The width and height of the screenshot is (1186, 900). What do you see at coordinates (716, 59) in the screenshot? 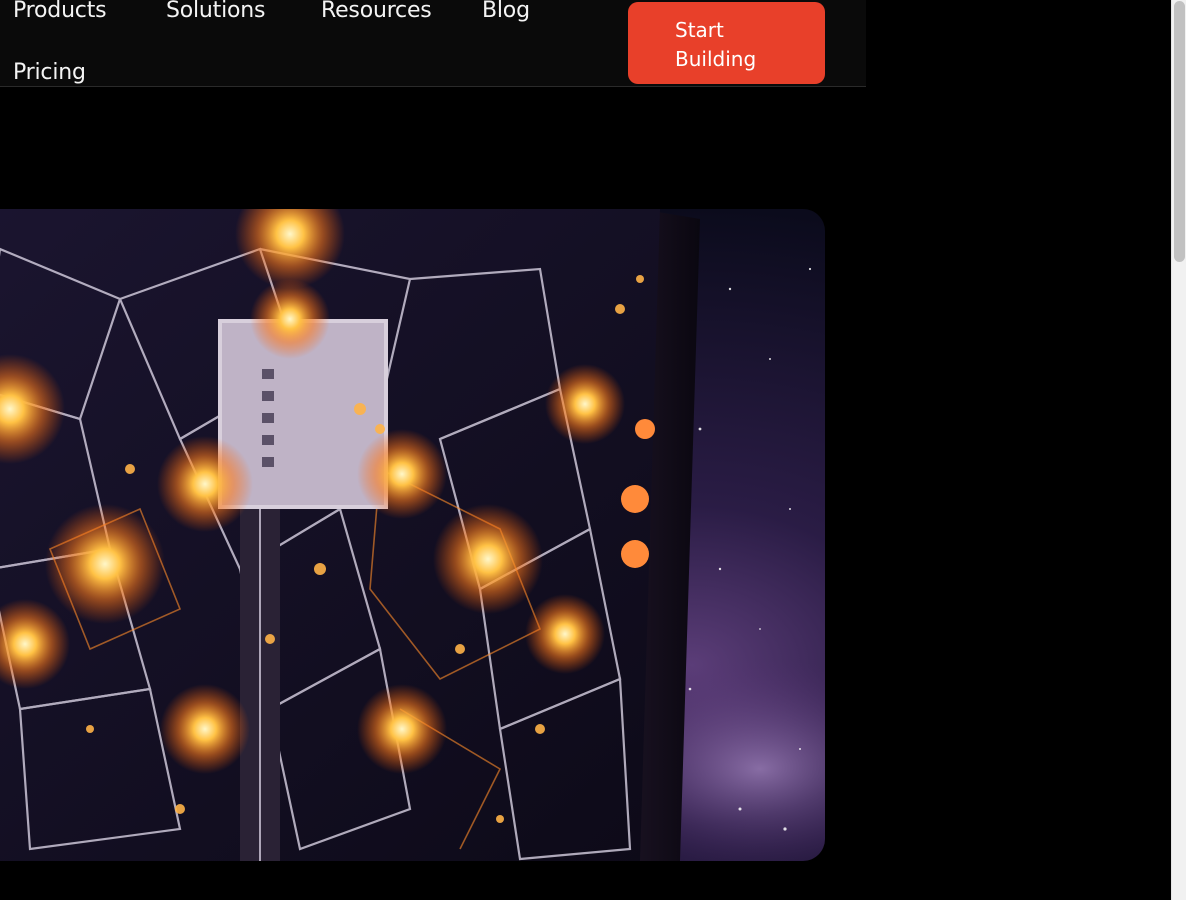
I see `cta-label-line-2: Building` at bounding box center [716, 59].